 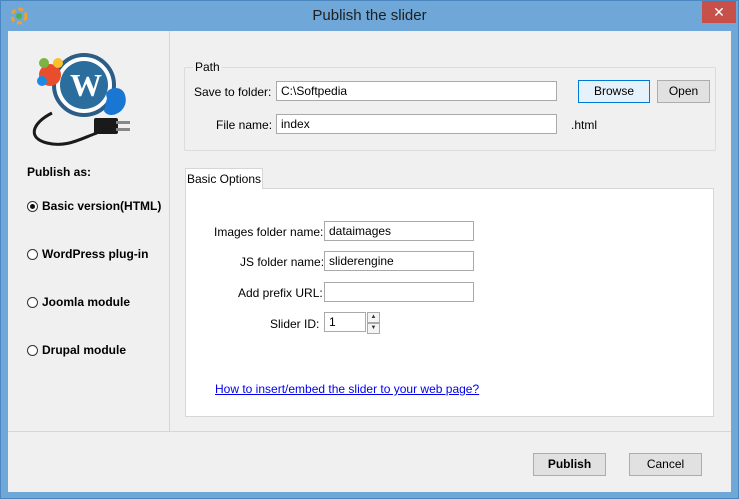 What do you see at coordinates (399, 231) in the screenshot?
I see `images-folder-input` at bounding box center [399, 231].